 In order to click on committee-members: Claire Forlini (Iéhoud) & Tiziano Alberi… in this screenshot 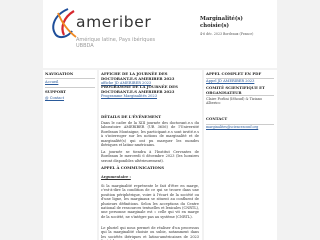, I will do `click(234, 101)`.